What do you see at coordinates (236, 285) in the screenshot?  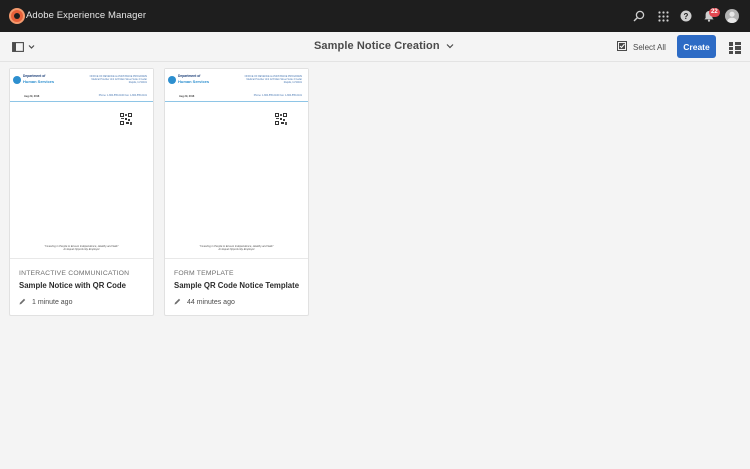 I see `card-title: Sample QR Code Notice Template` at bounding box center [236, 285].